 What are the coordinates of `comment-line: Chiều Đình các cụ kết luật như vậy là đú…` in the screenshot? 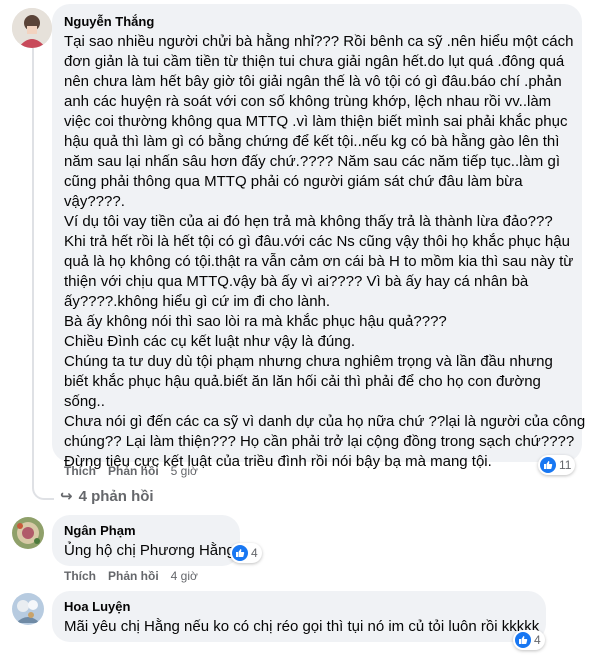 It's located at (210, 341).